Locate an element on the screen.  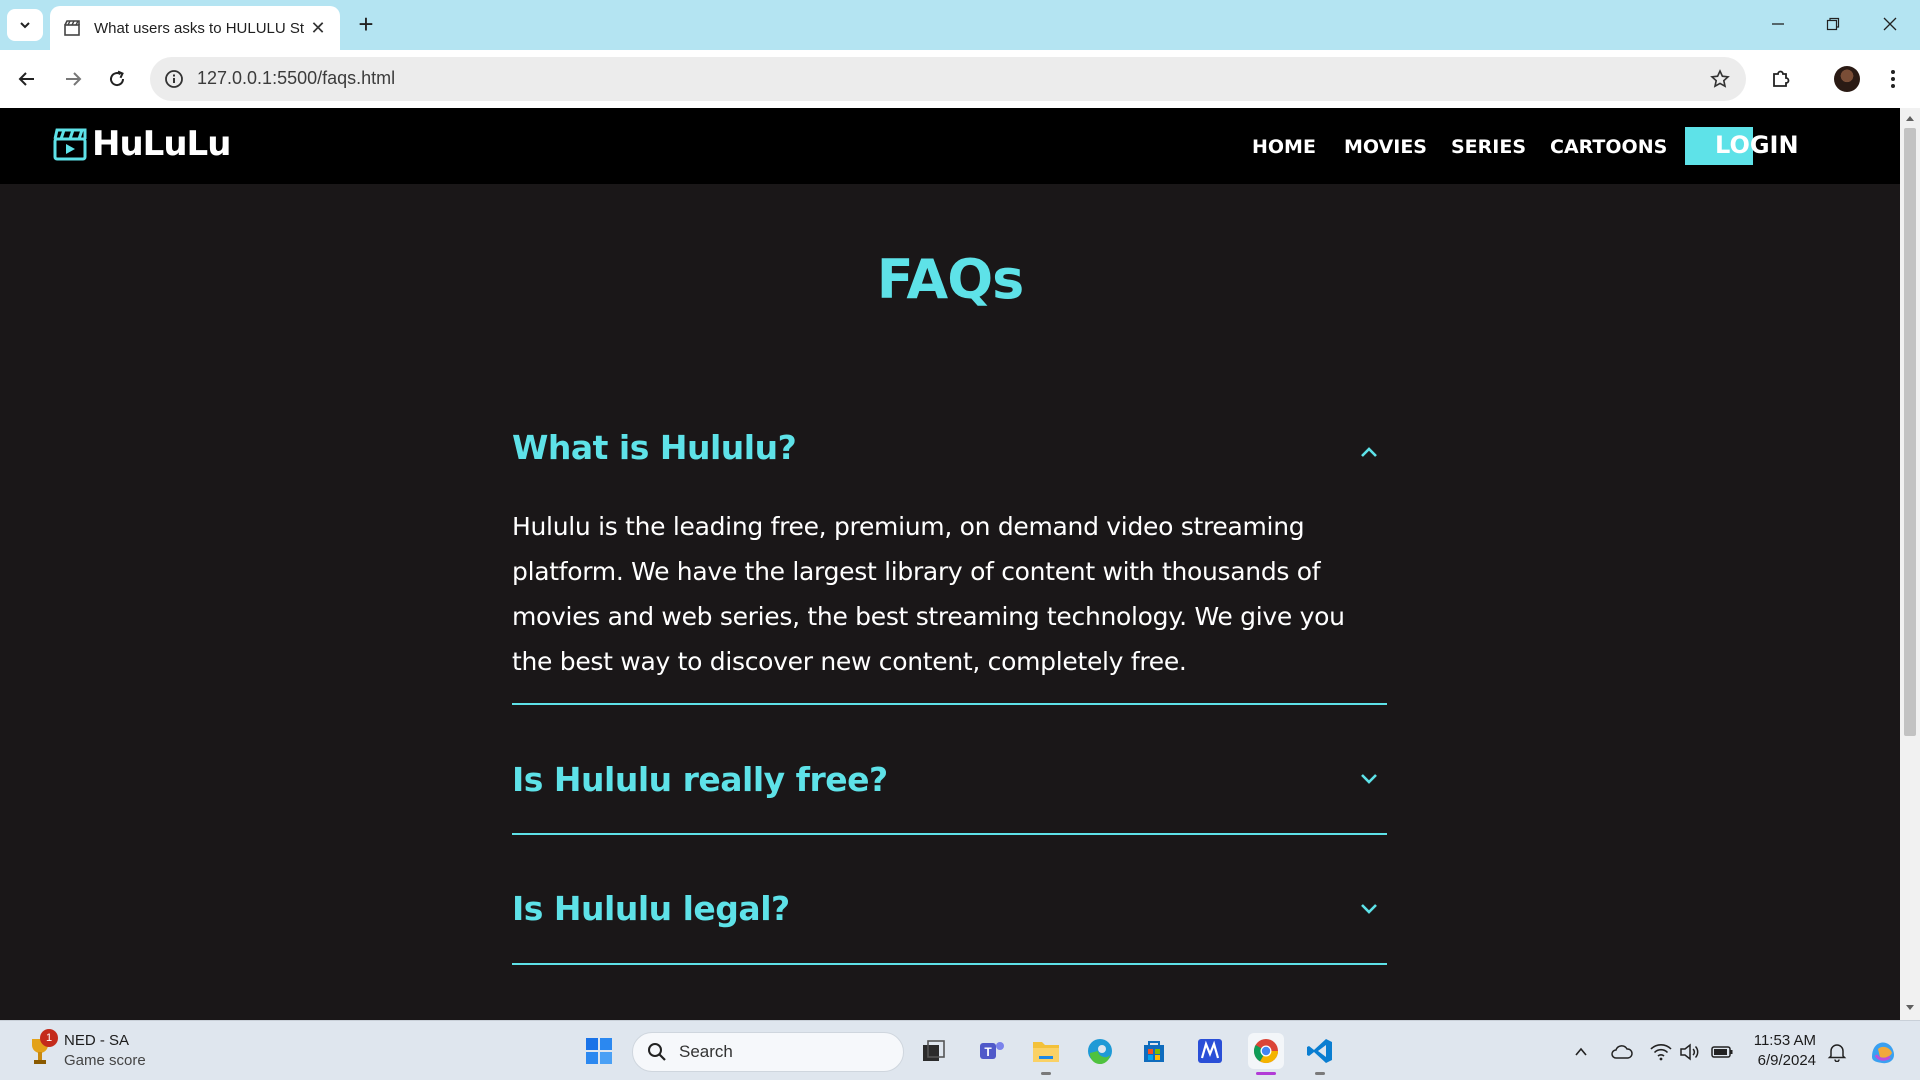
windows-logo-icon is located at coordinates (599, 1051).